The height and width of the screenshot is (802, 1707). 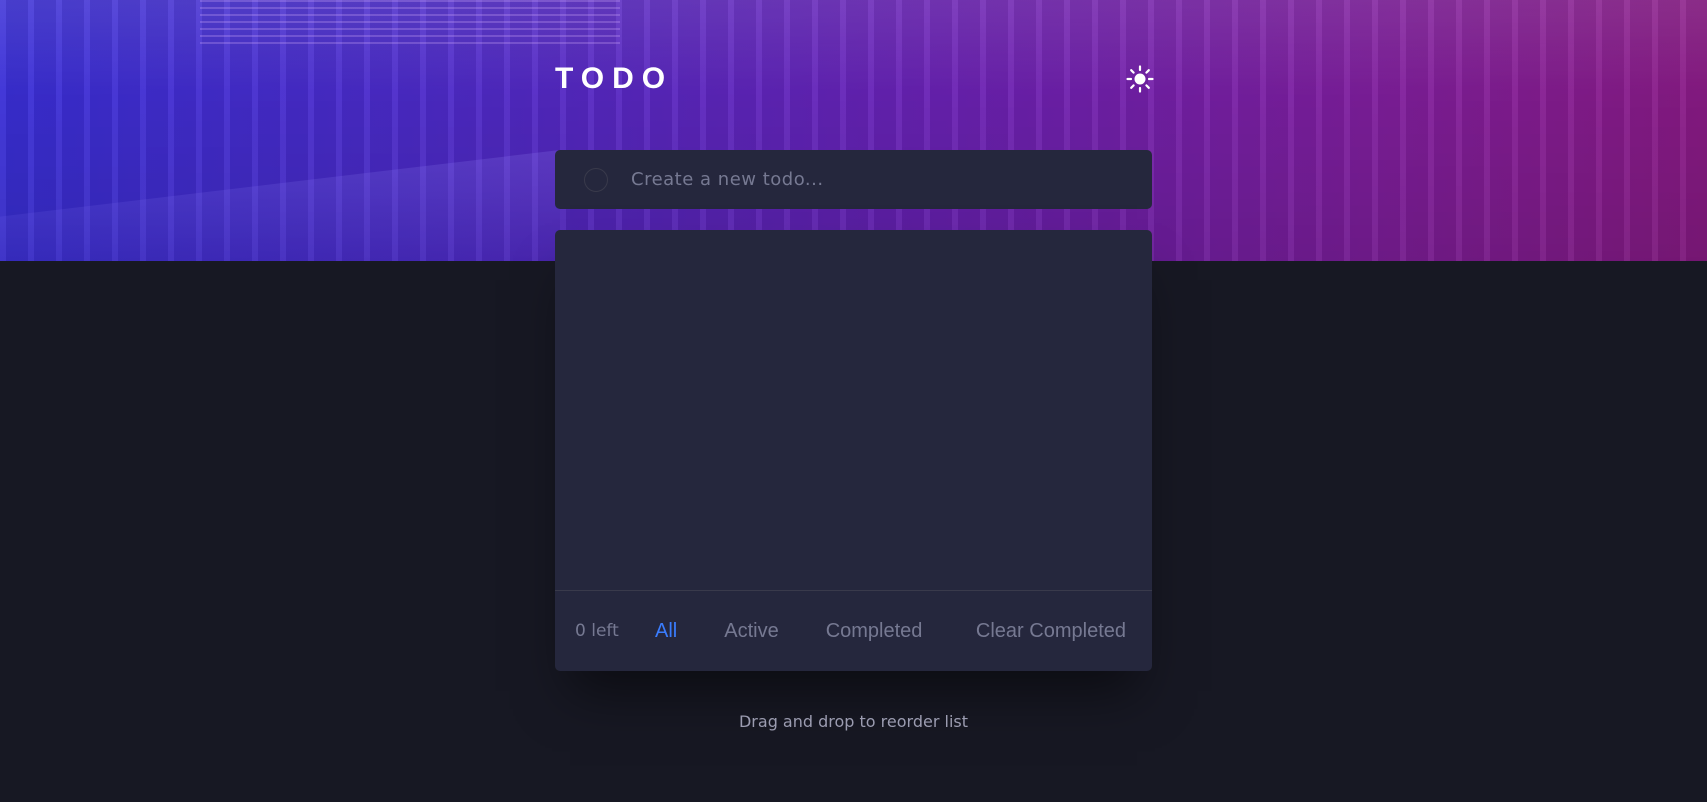 I want to click on new-todo-checkbox, so click(x=596, y=179).